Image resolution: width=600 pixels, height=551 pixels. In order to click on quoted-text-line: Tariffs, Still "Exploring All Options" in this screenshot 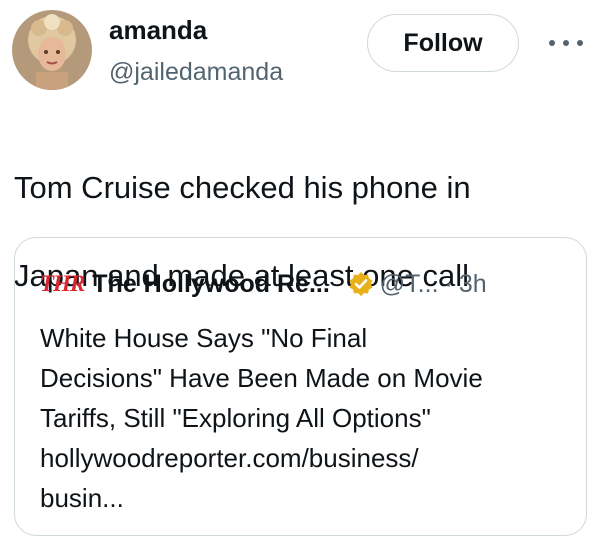, I will do `click(235, 418)`.